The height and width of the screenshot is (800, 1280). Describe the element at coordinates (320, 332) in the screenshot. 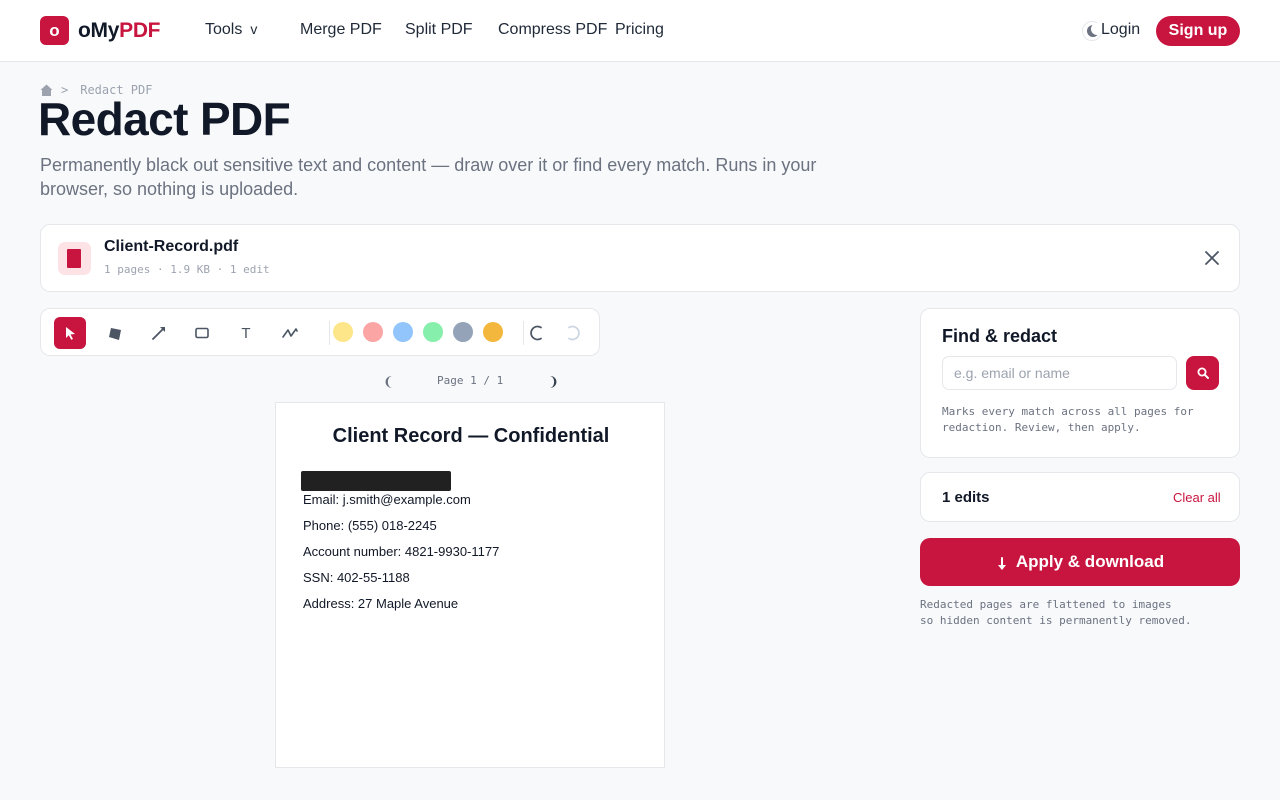

I see `redaction-toolbar: T` at that location.